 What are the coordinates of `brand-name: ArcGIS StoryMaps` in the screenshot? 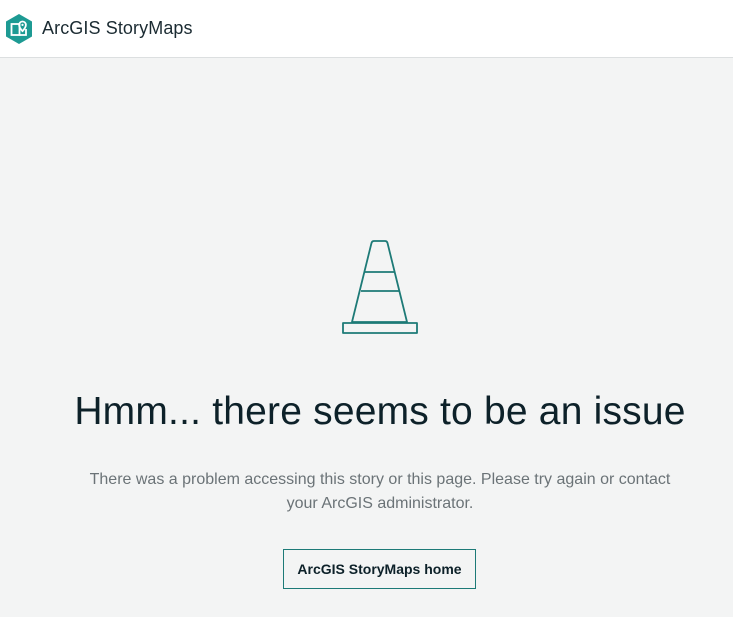 It's located at (117, 28).